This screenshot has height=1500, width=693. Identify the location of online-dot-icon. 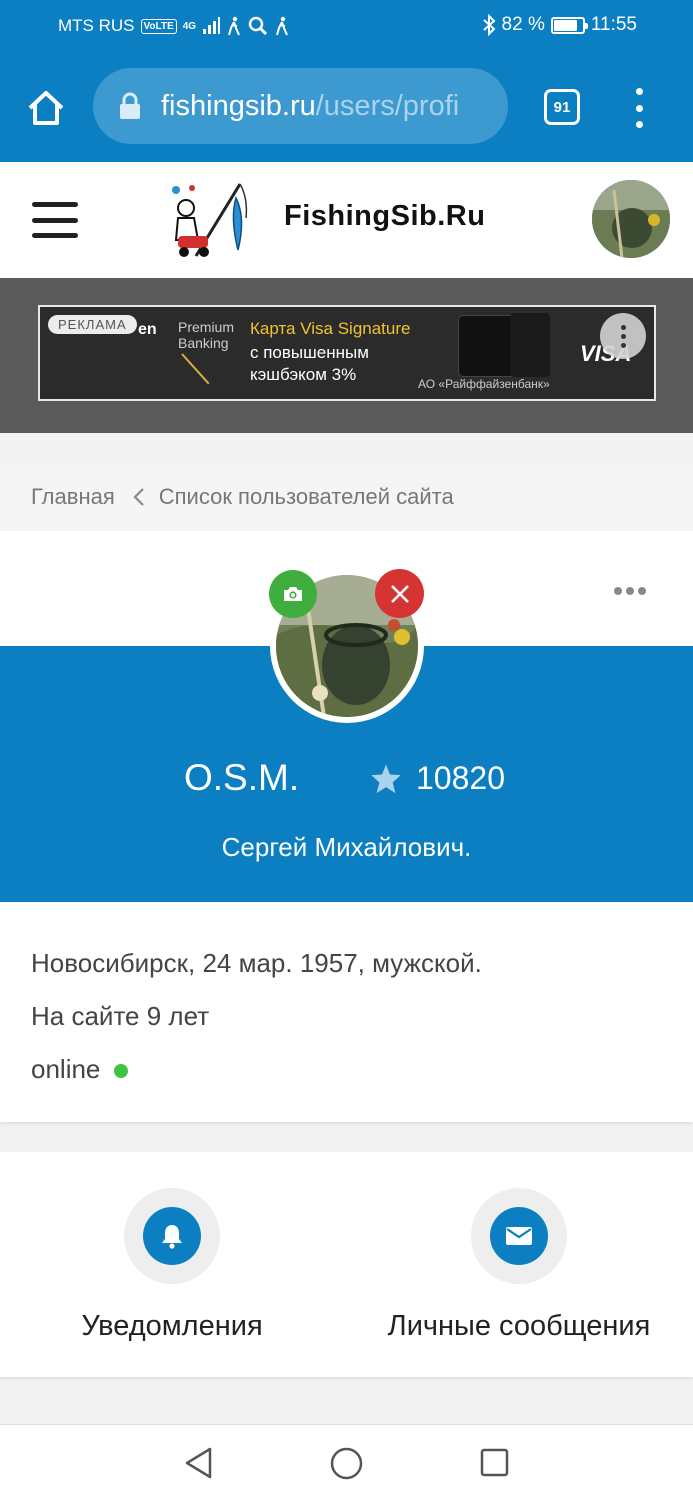
(121, 1071).